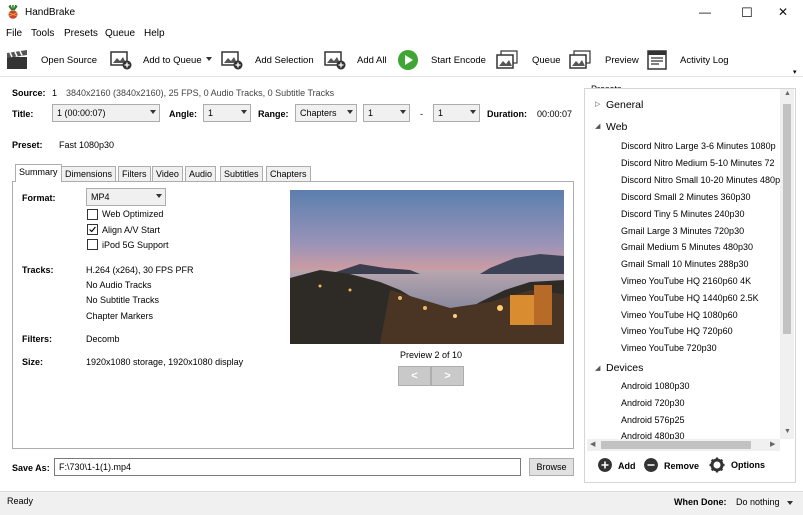  Describe the element at coordinates (92, 214) in the screenshot. I see `web-optimized-checkbox` at that location.